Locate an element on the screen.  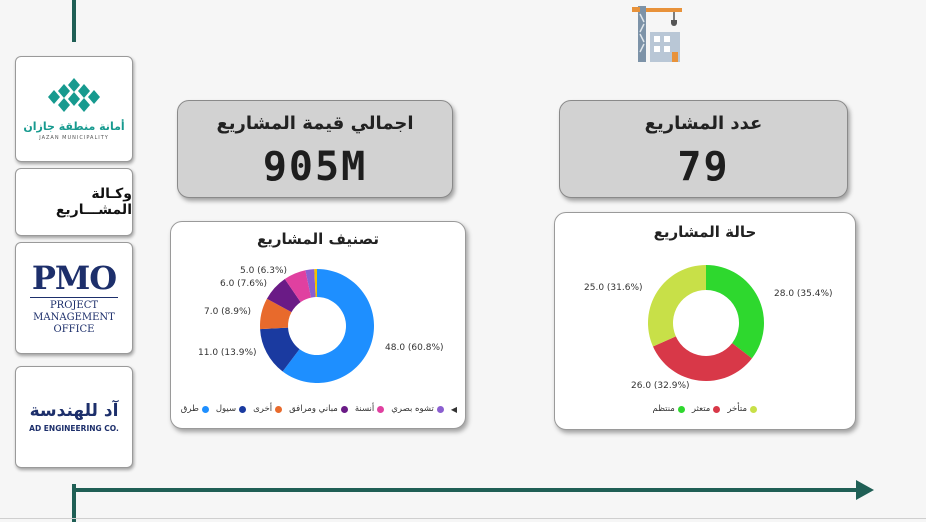
agency-label: وكـالة المشـــاريع is located at coordinates (93, 202).